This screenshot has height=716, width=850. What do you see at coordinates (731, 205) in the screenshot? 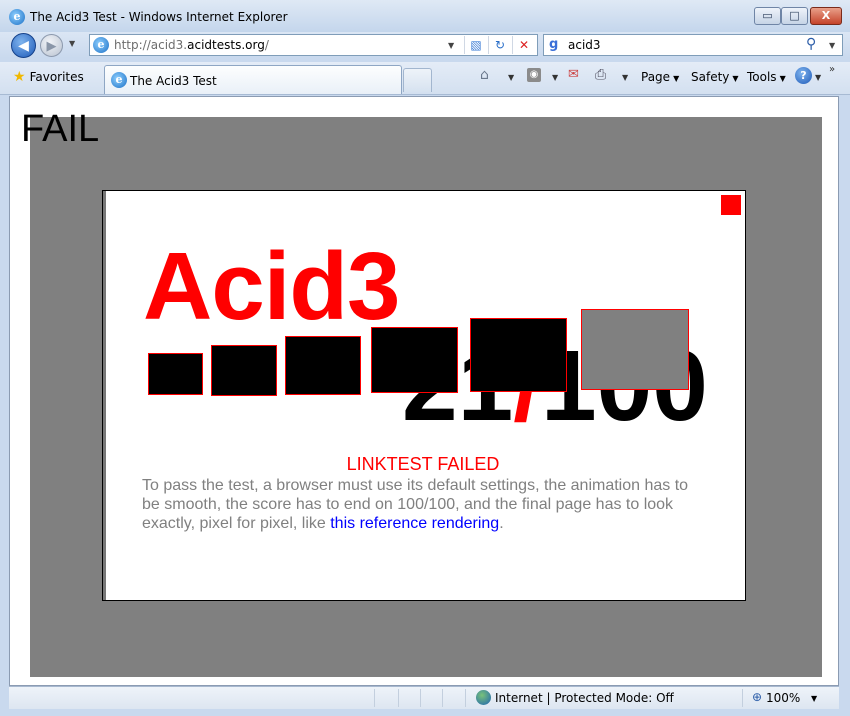
I see `red-square` at bounding box center [731, 205].